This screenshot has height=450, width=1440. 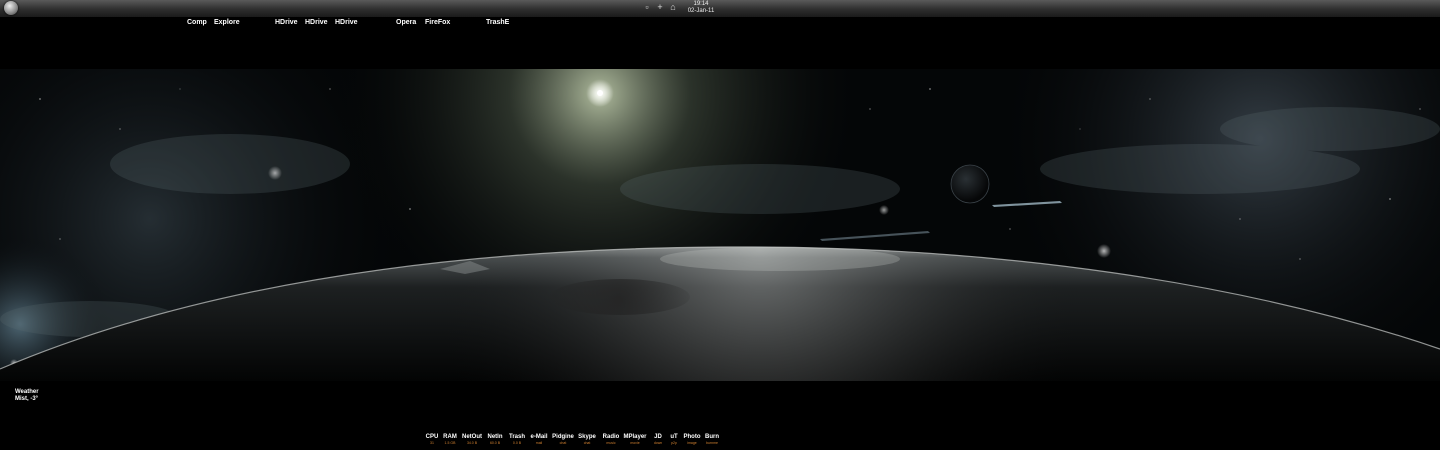 I want to click on dock-item-radio: Radio music, so click(x=611, y=440).